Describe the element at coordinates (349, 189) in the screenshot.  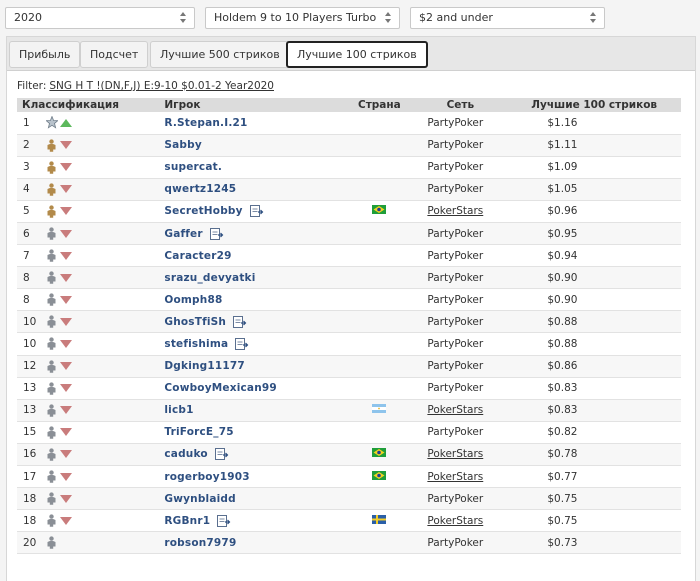
I see `table-row: 4 qwertz1245 PartyPoker $1.05` at that location.